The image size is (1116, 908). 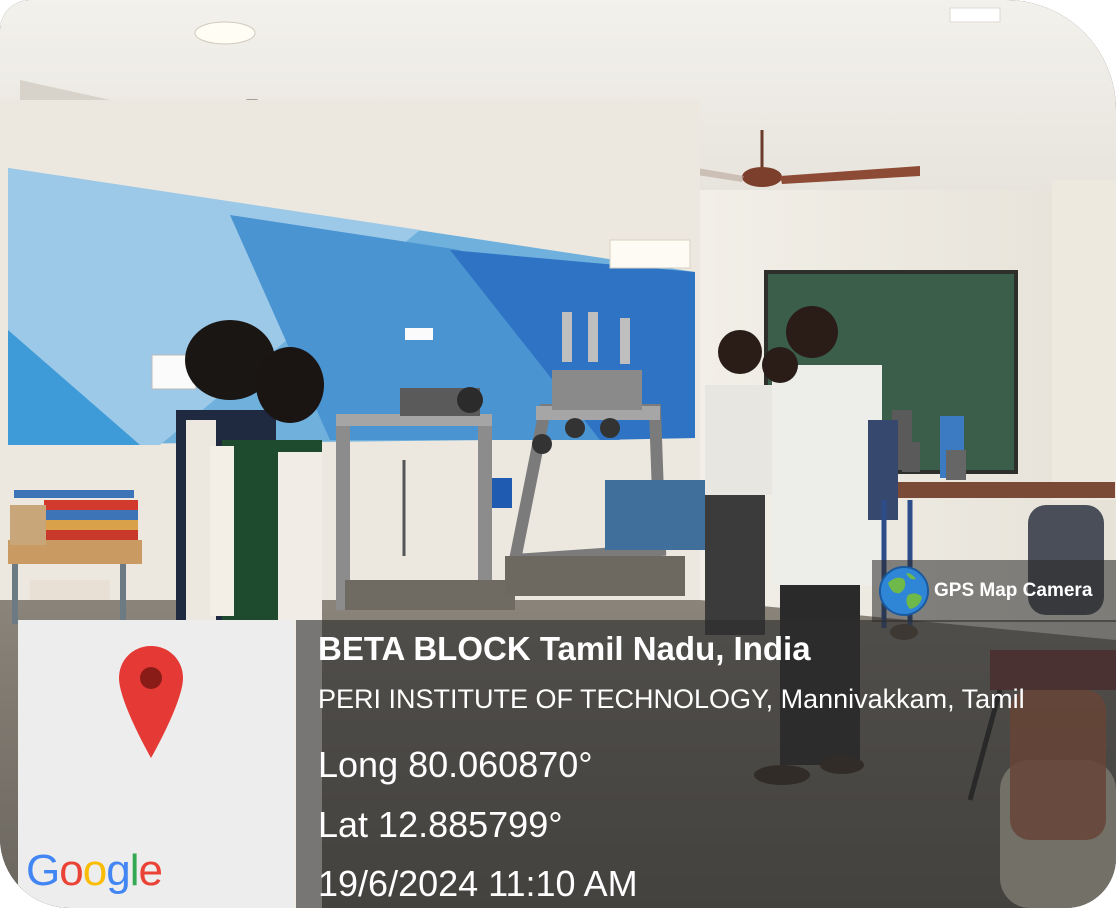 What do you see at coordinates (975, 15) in the screenshot?
I see `tube-light` at bounding box center [975, 15].